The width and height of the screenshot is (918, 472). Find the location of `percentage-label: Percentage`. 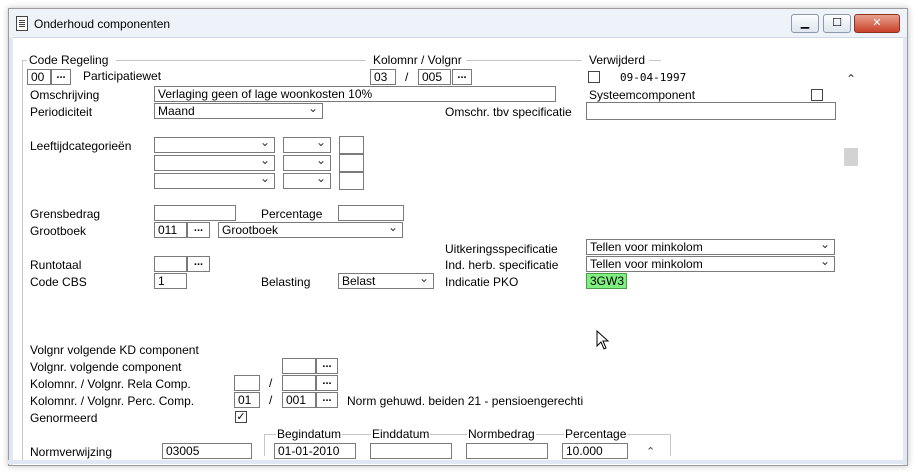

percentage-label: Percentage is located at coordinates (292, 214).